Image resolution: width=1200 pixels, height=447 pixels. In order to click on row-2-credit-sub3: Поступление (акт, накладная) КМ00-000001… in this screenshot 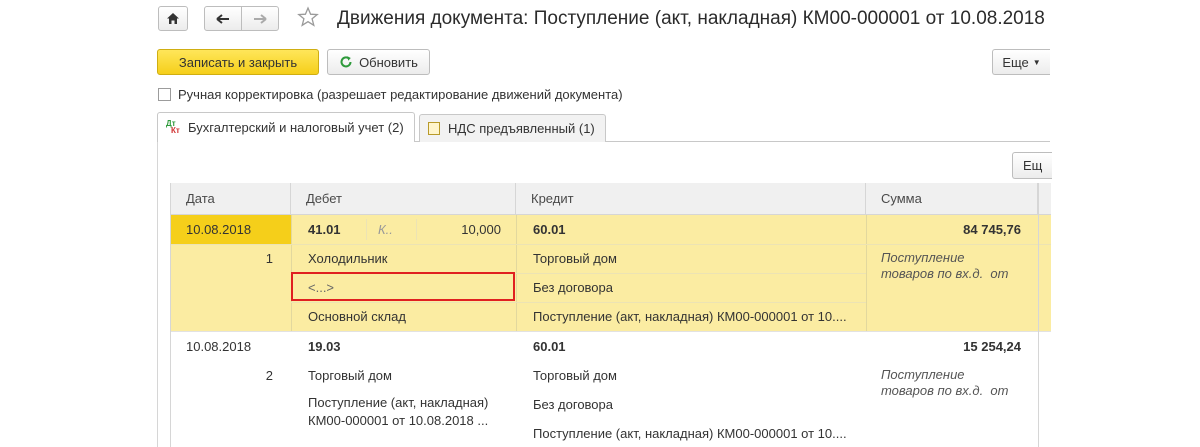, I will do `click(690, 433)`.